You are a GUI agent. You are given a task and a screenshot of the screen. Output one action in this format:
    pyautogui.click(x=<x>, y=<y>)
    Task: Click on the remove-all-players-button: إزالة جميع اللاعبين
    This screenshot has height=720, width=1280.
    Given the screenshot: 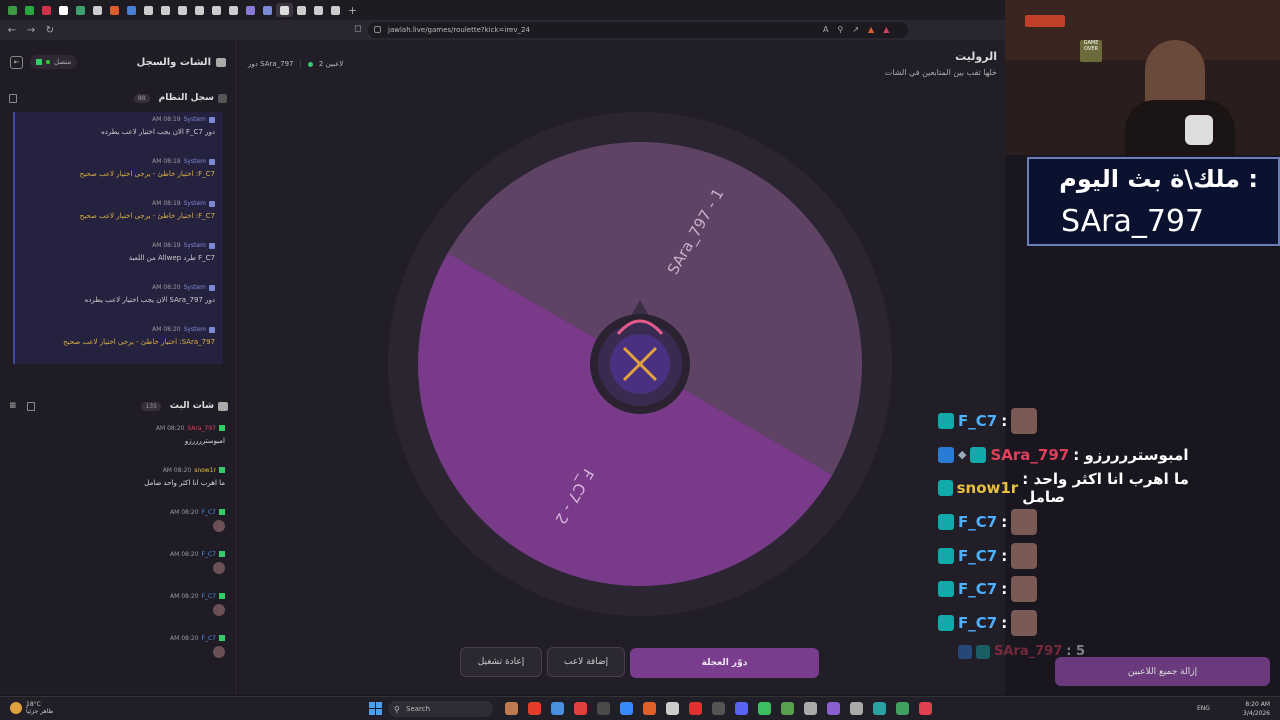 What is the action you would take?
    pyautogui.click(x=1162, y=671)
    